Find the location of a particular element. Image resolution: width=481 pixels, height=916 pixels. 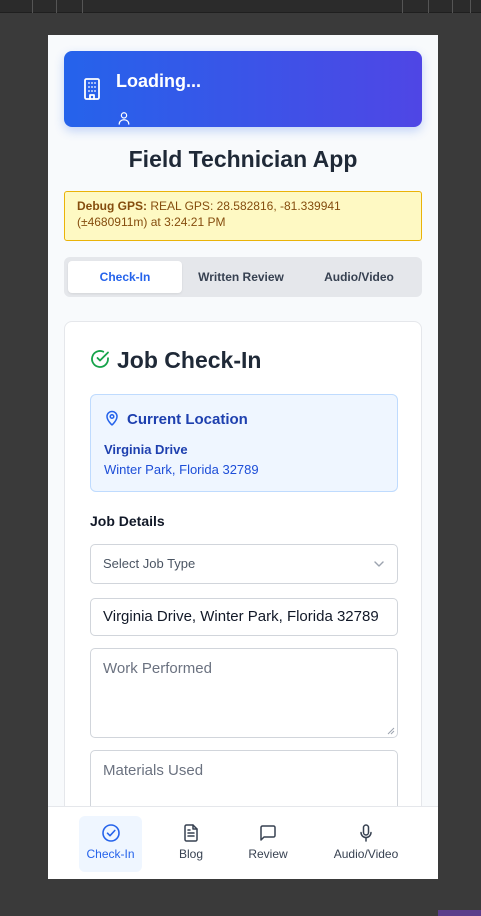

chevron-down-icon is located at coordinates (379, 564).